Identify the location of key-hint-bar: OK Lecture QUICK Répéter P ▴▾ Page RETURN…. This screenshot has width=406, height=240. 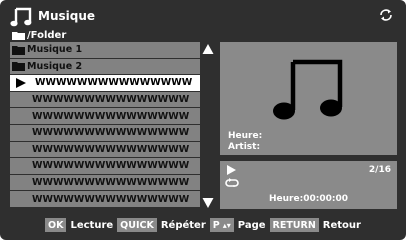
(203, 225).